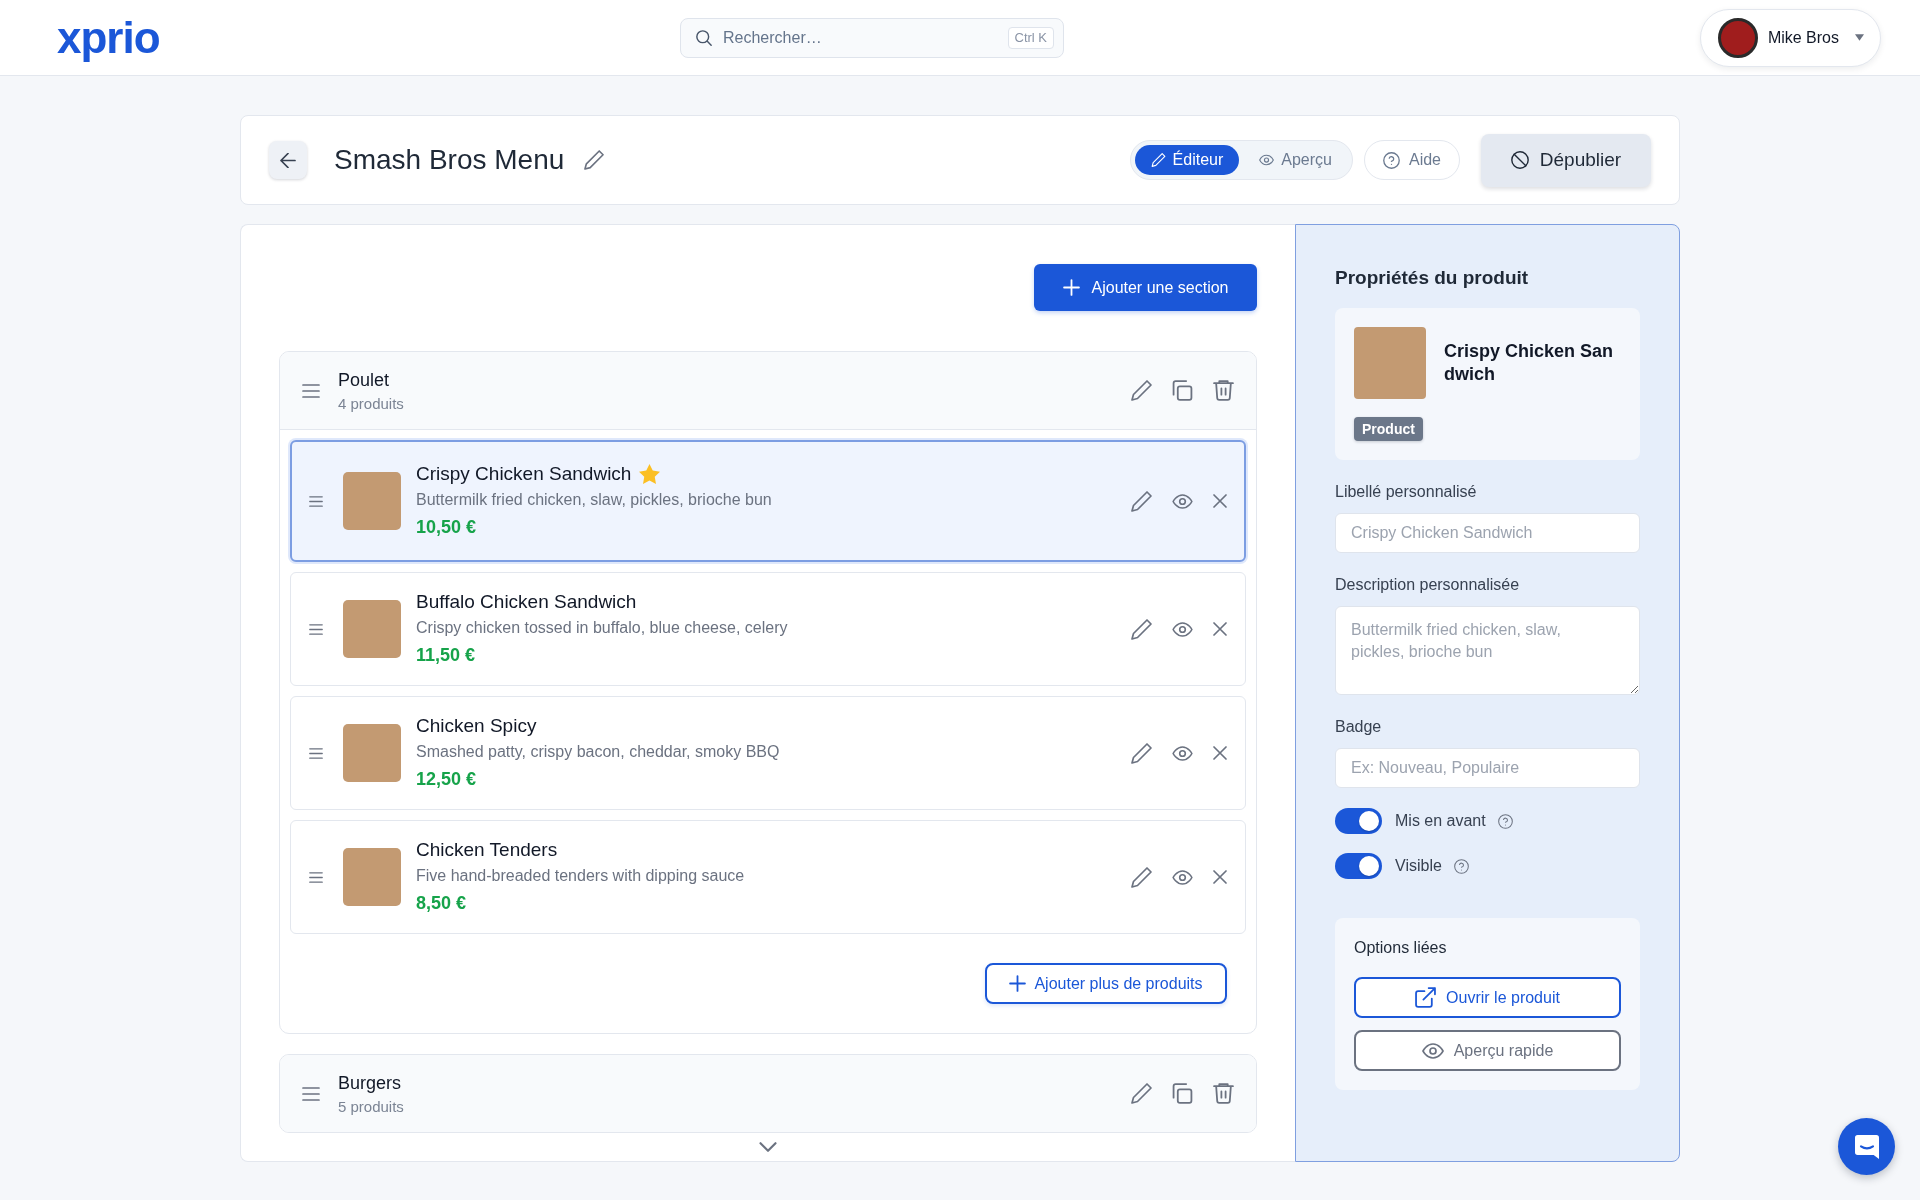 The image size is (1920, 1200). I want to click on text-input: Crispy Chicken Sandwich, so click(1487, 533).